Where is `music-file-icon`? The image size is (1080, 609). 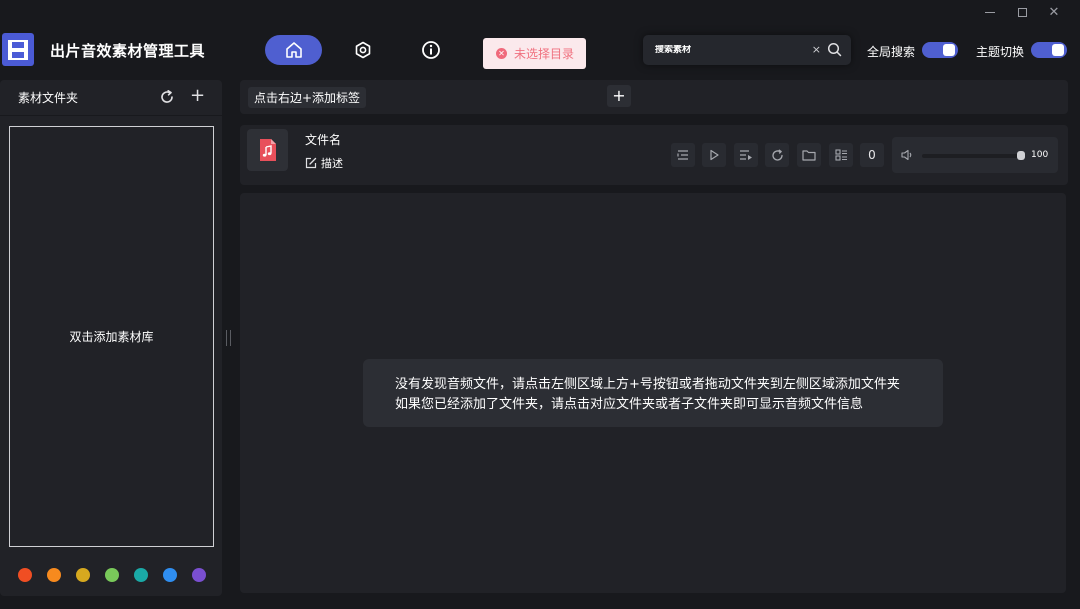 music-file-icon is located at coordinates (267, 150).